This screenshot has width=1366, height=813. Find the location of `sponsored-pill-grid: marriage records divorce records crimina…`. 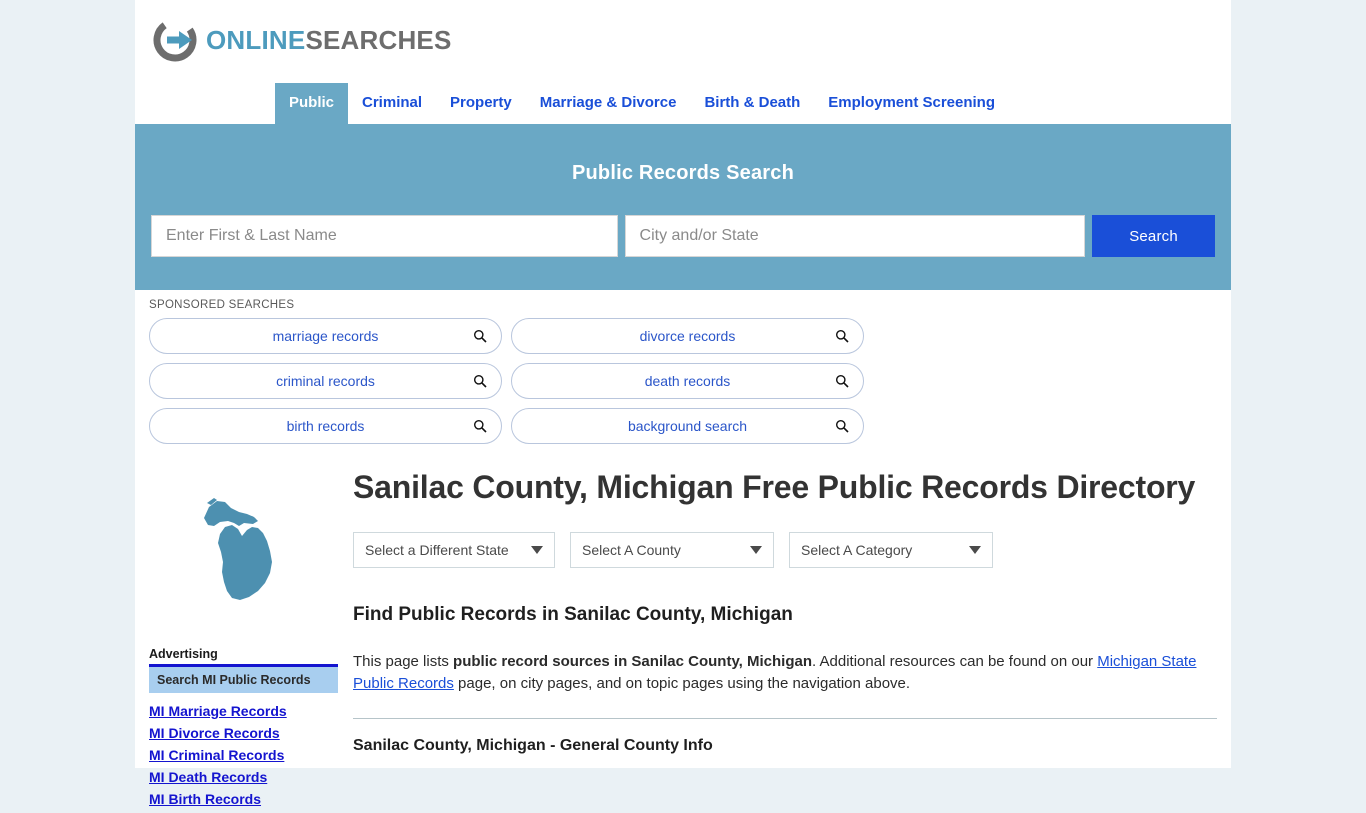

sponsored-pill-grid: marriage records divorce records crimina… is located at coordinates (683, 381).